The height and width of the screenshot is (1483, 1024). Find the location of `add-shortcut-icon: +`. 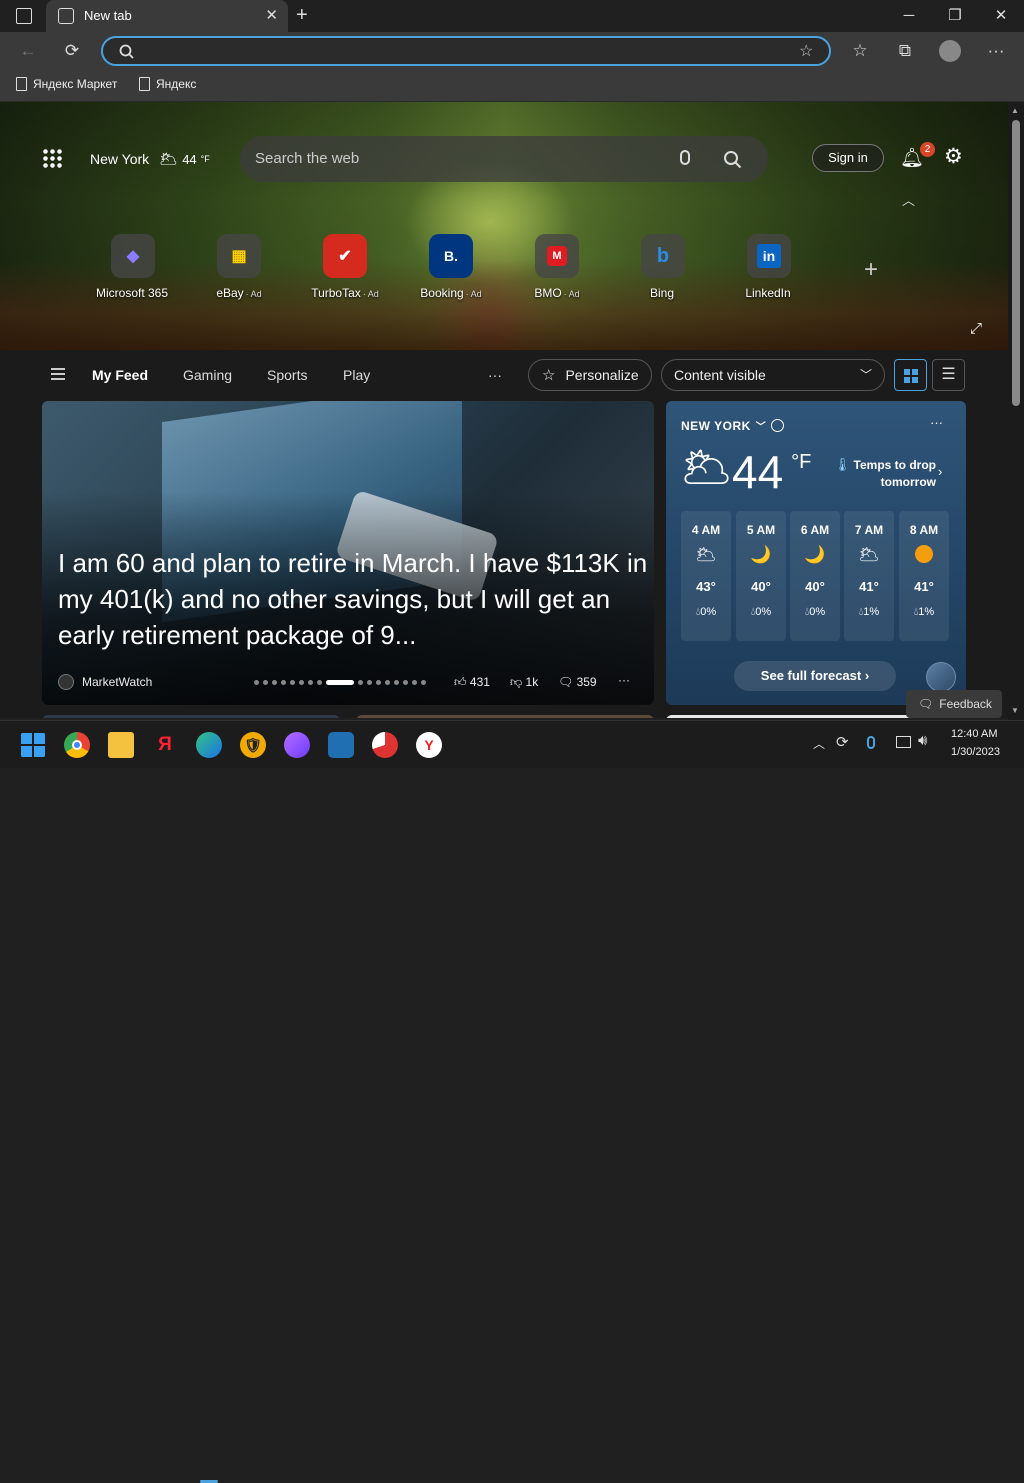

add-shortcut-icon: + is located at coordinates (871, 270).